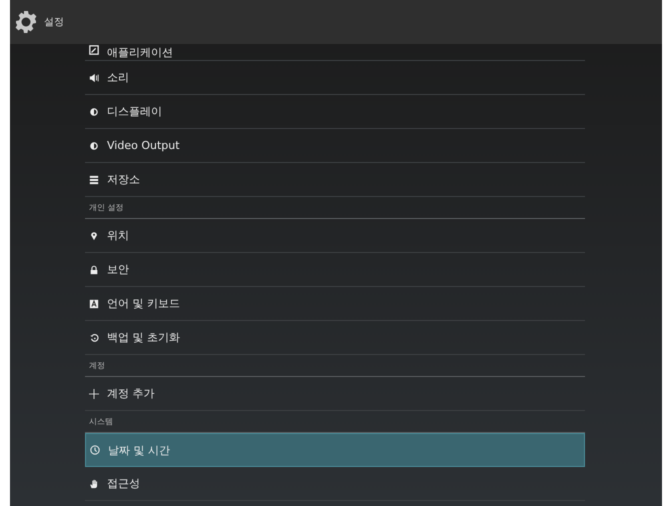 The height and width of the screenshot is (506, 671). I want to click on item-label: 접근성, so click(123, 483).